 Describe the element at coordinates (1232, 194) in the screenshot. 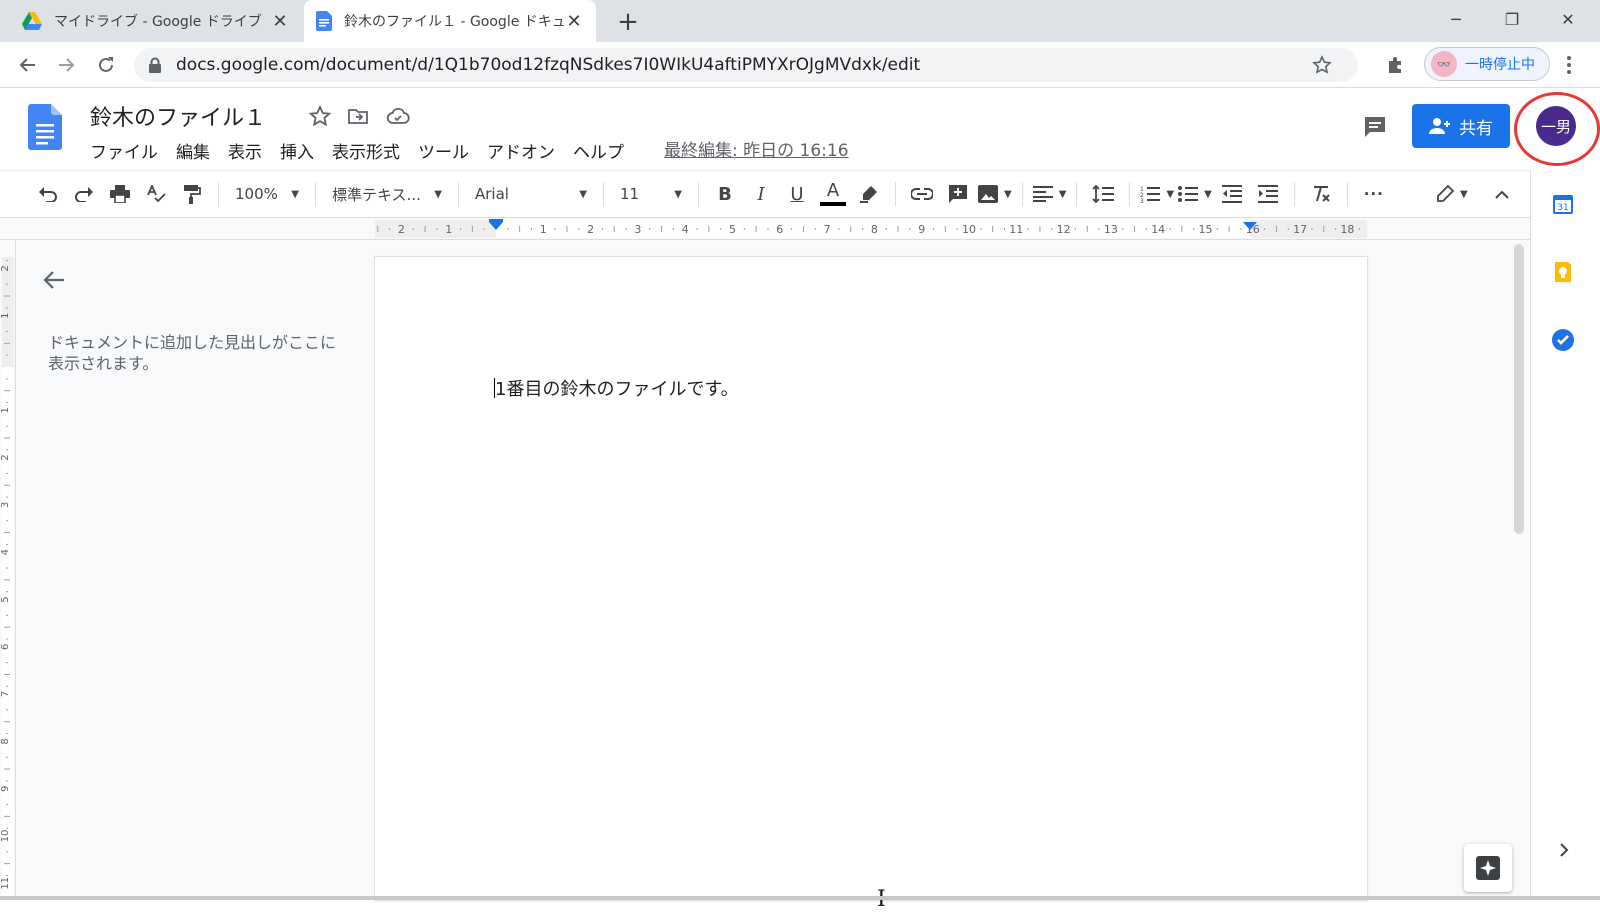

I see `decrease-indent-icon` at that location.